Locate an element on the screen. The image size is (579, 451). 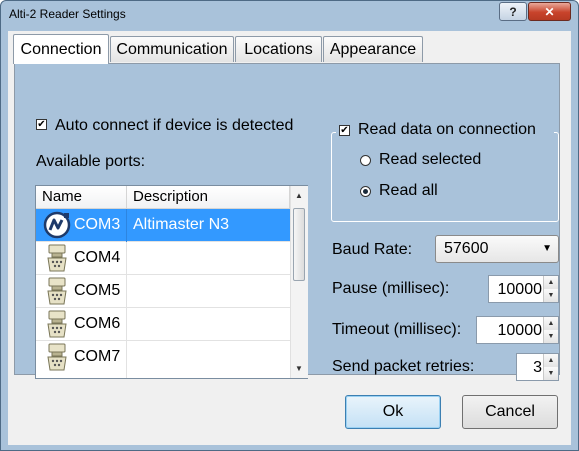
available-ports-label: Available ports: is located at coordinates (91, 161).